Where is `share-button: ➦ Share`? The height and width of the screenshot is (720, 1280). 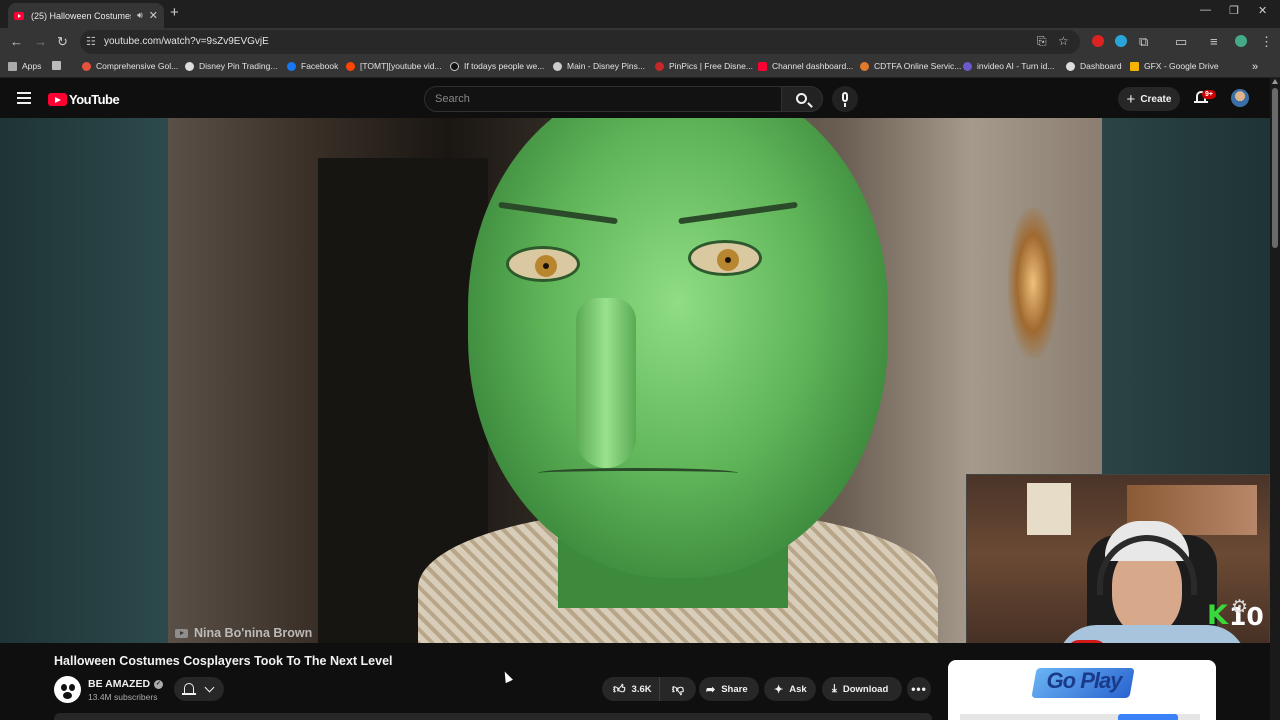 share-button: ➦ Share is located at coordinates (729, 689).